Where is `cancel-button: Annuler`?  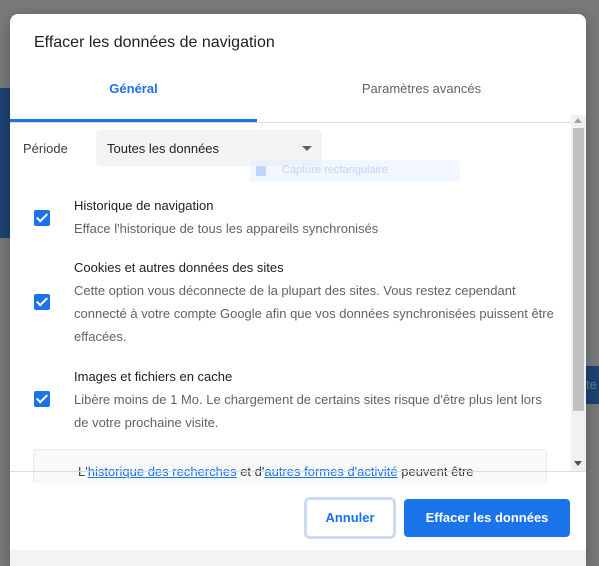 cancel-button: Annuler is located at coordinates (350, 518).